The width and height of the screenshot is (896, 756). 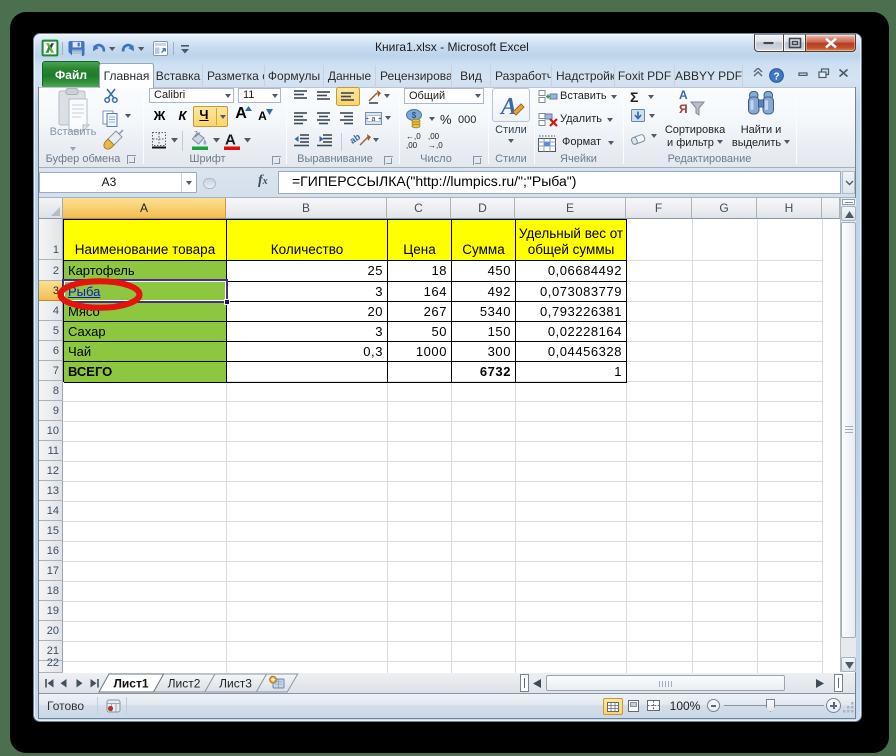 I want to click on svg-text: ←,0, so click(x=413, y=136).